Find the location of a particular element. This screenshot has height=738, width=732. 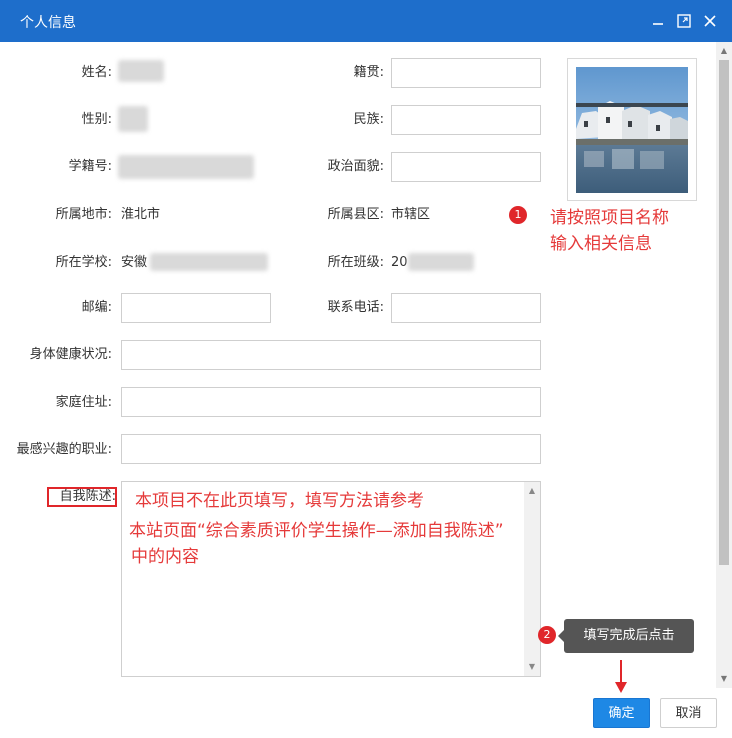

ethnicity-label: 民族: is located at coordinates (368, 119).